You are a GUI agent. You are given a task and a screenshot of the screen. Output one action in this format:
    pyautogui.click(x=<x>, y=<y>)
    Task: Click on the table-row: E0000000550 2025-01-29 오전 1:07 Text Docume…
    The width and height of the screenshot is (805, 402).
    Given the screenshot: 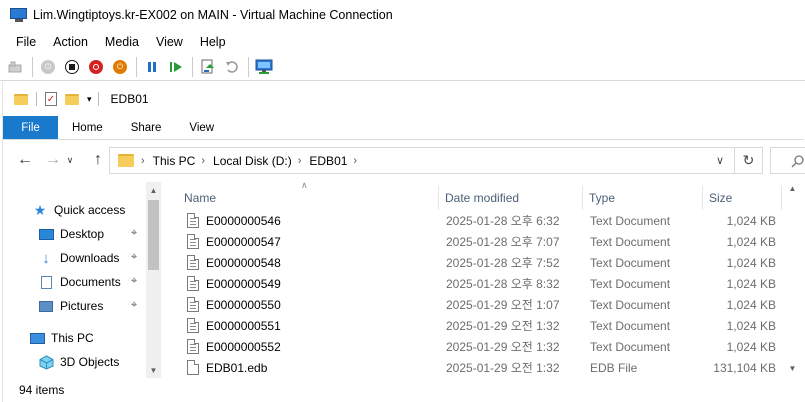 What is the action you would take?
    pyautogui.click(x=483, y=304)
    